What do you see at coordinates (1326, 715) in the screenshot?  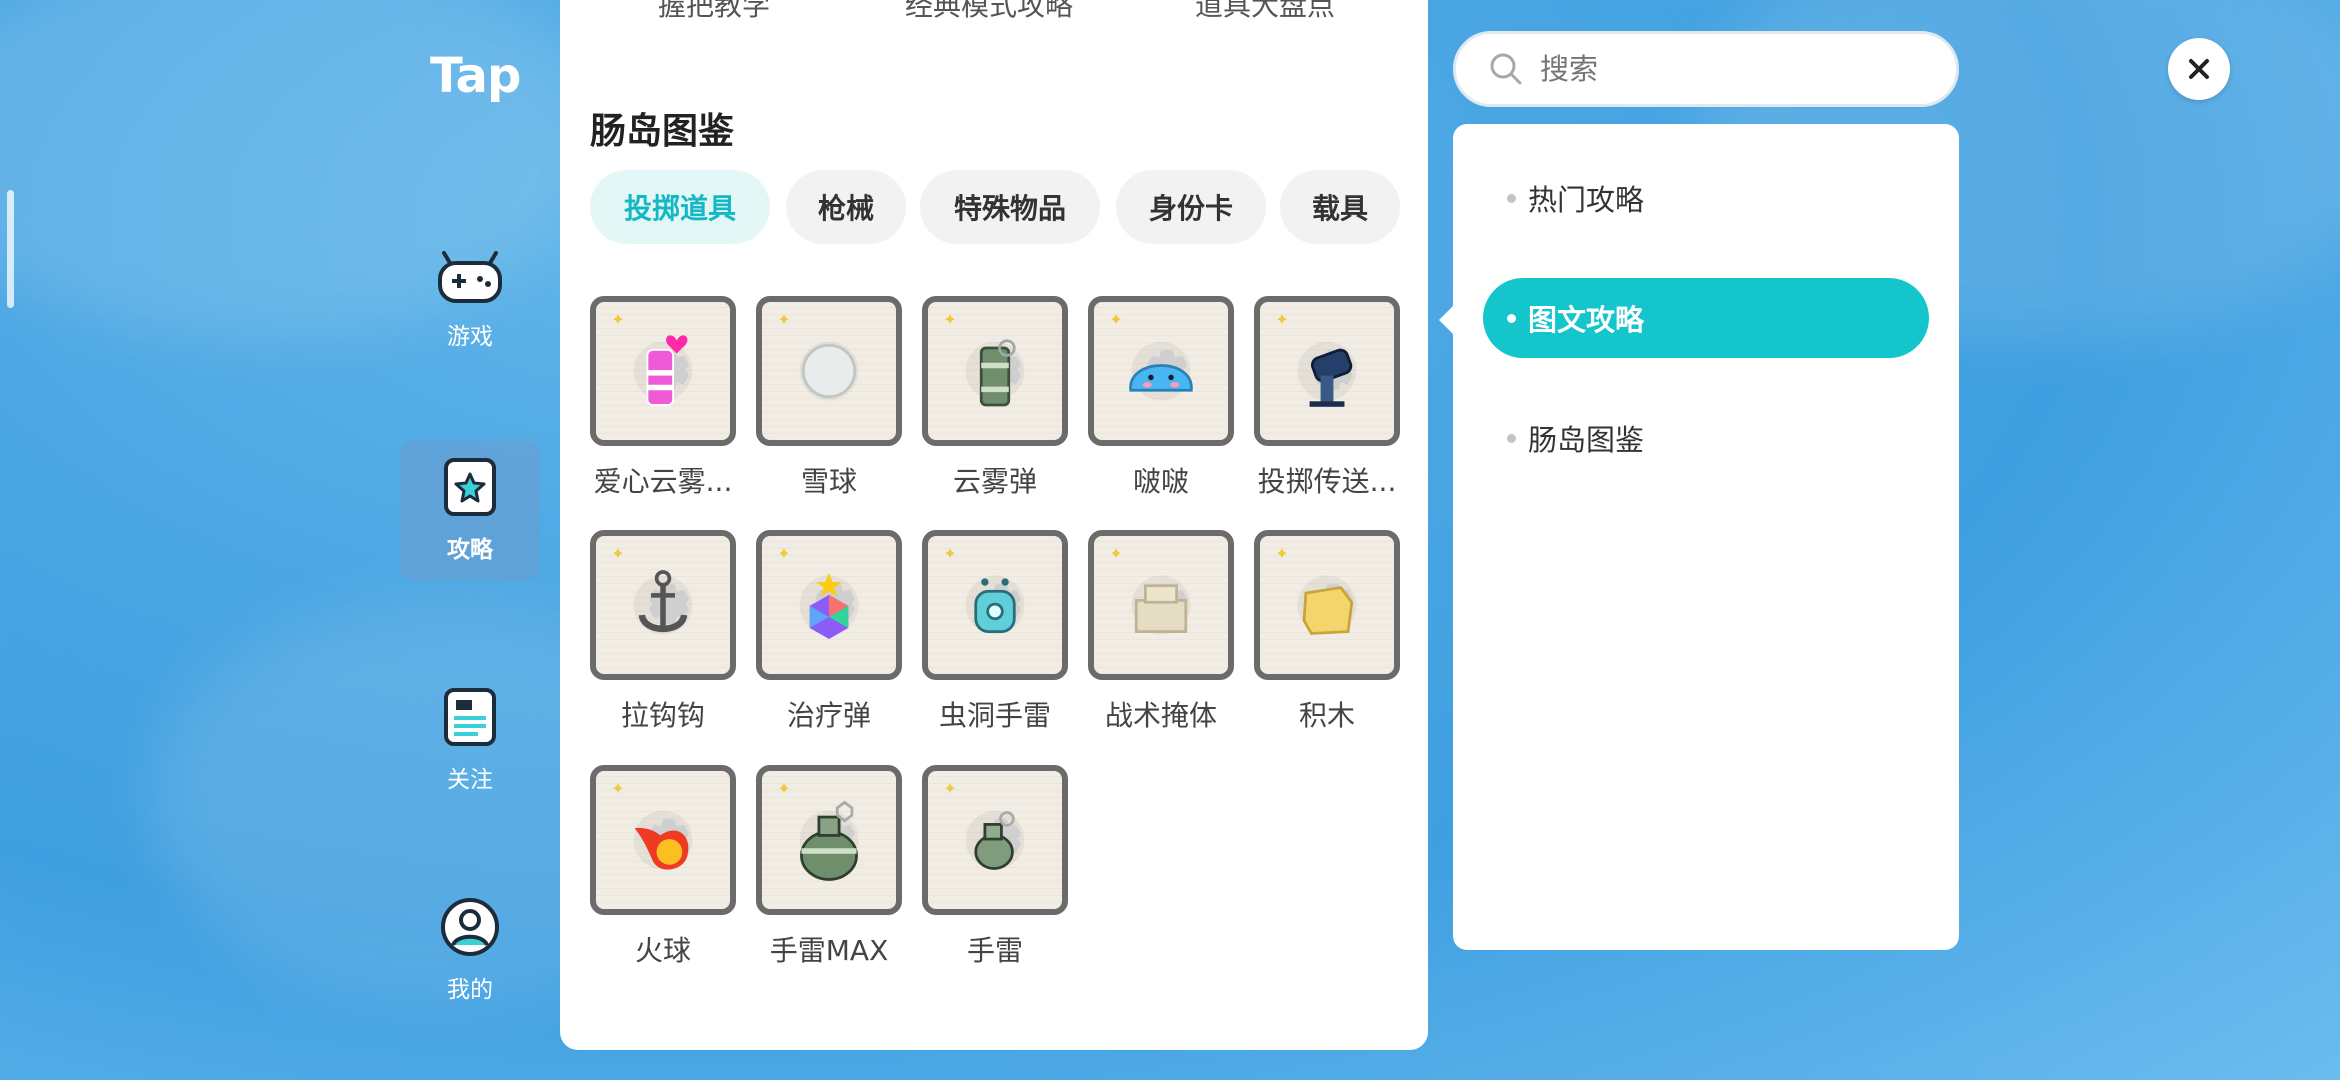 I see `item-label: 积木` at bounding box center [1326, 715].